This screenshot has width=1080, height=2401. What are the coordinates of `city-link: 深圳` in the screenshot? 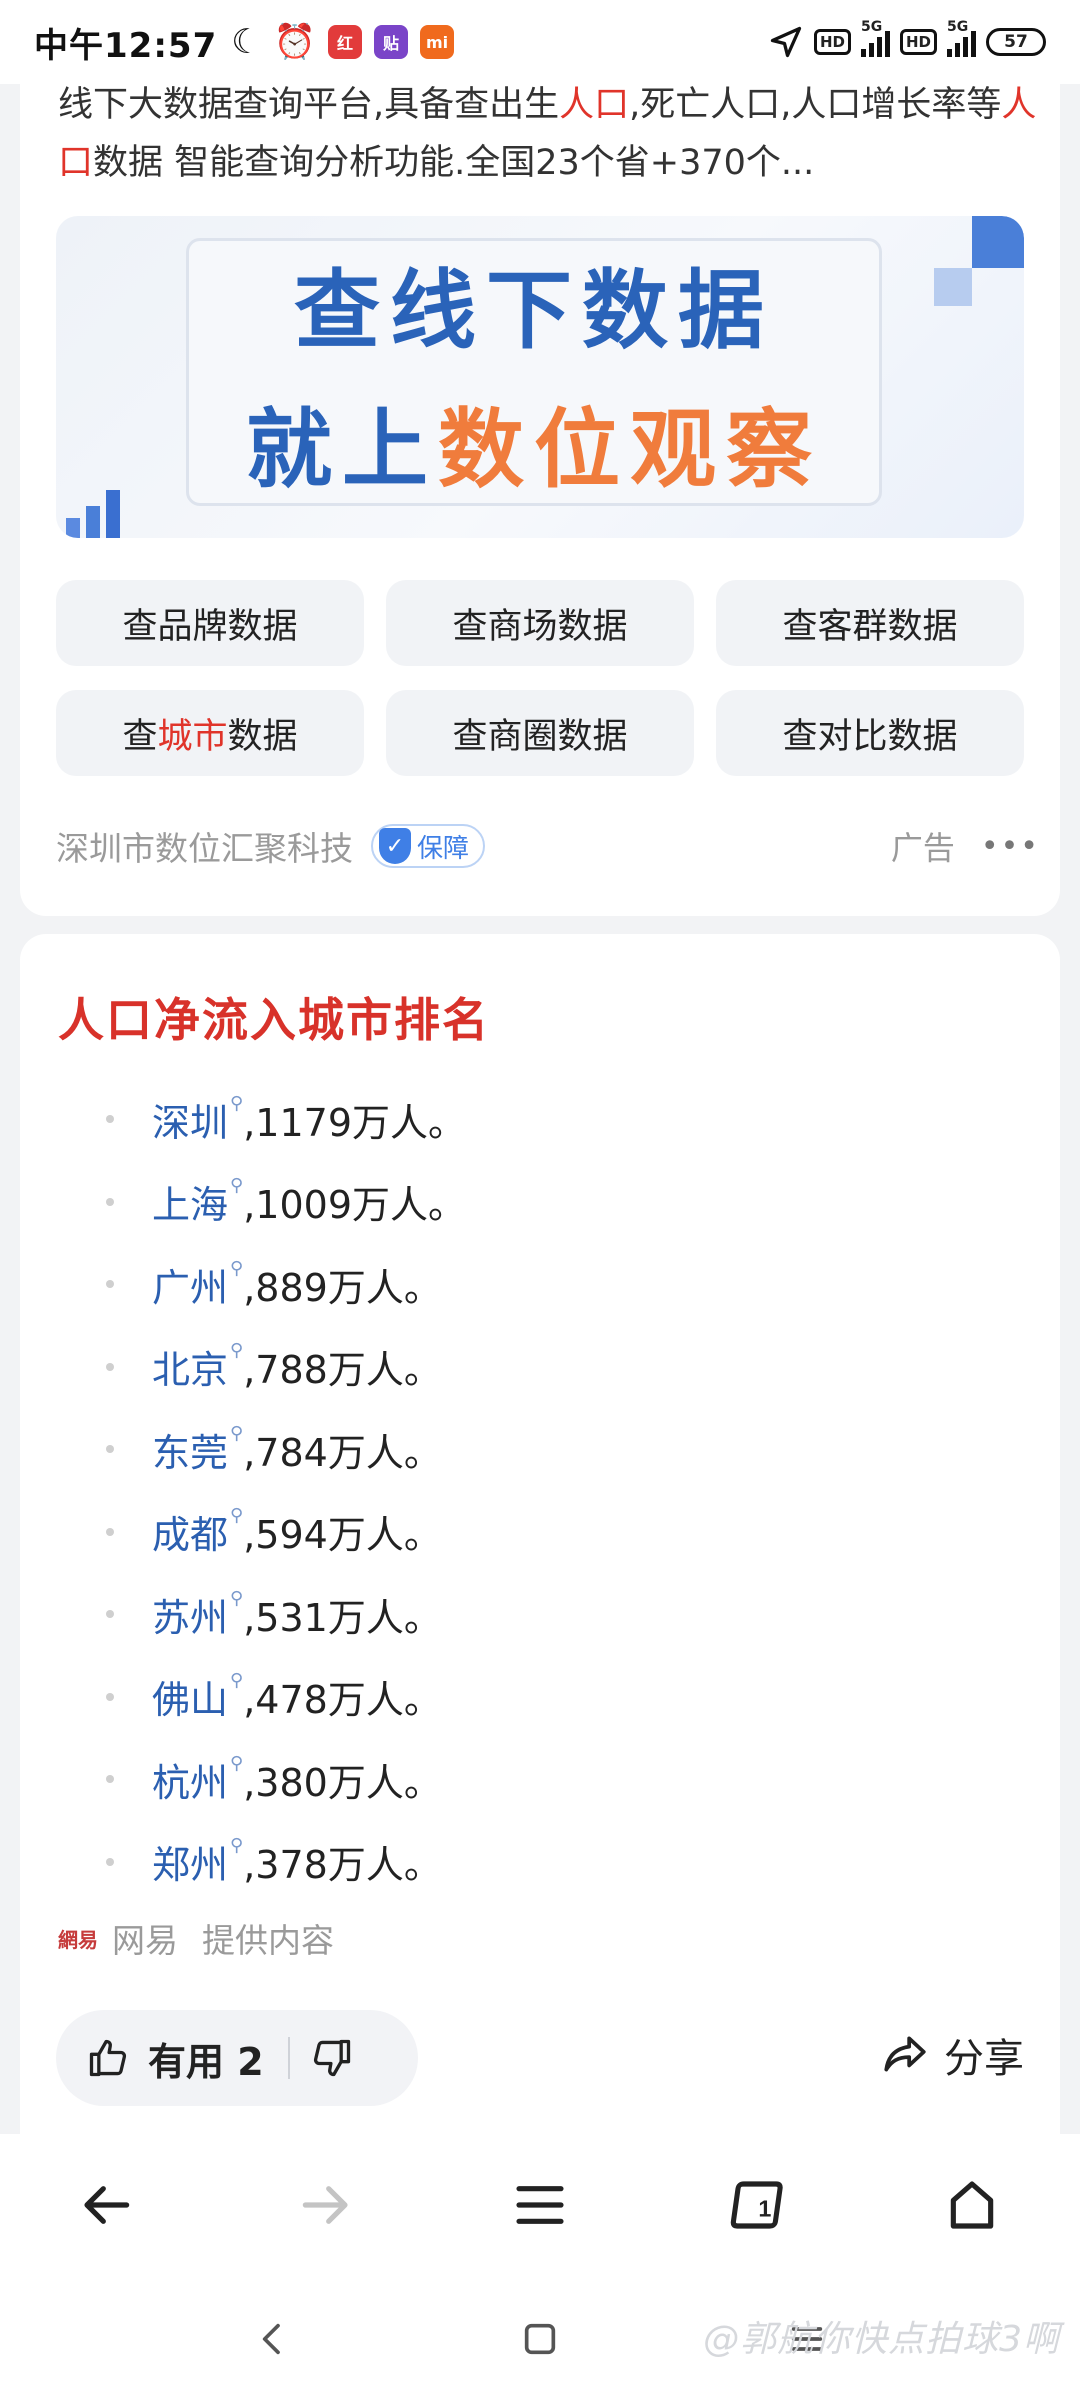 It's located at (190, 1119).